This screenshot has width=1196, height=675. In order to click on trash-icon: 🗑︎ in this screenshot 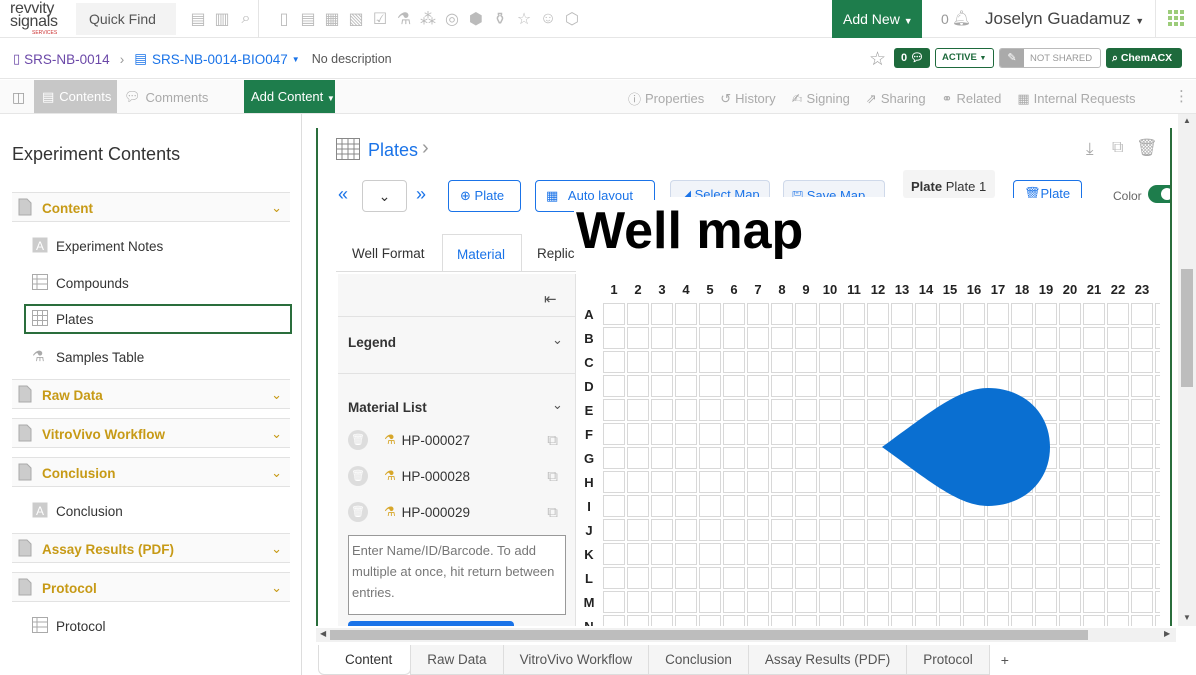, I will do `click(1147, 148)`.